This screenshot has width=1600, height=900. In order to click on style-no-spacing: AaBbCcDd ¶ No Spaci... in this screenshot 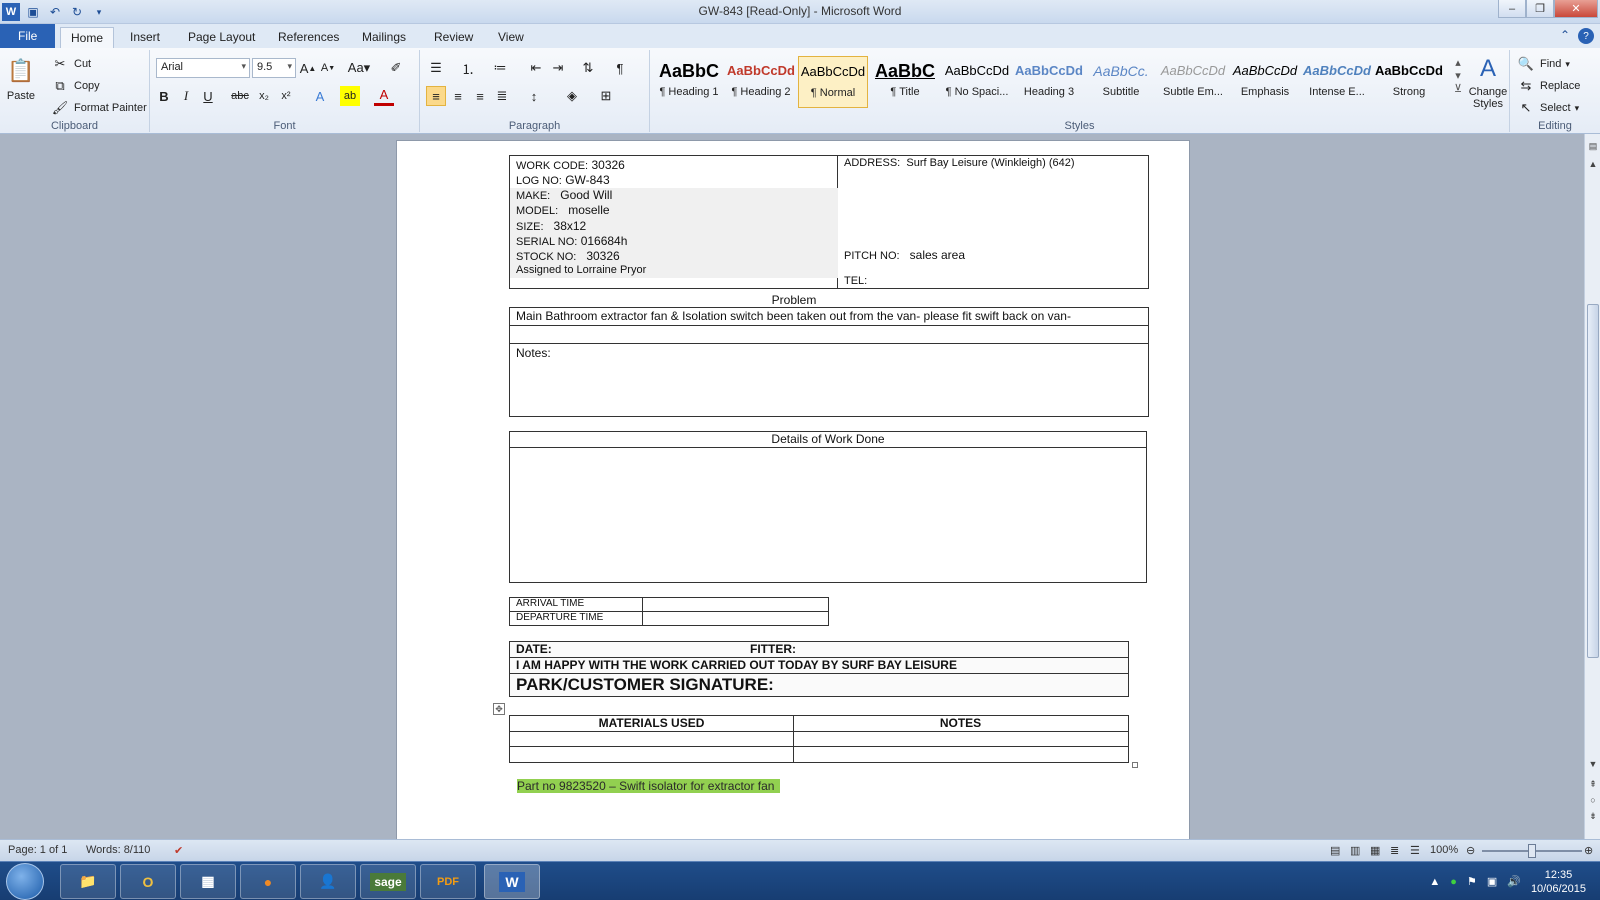, I will do `click(977, 82)`.